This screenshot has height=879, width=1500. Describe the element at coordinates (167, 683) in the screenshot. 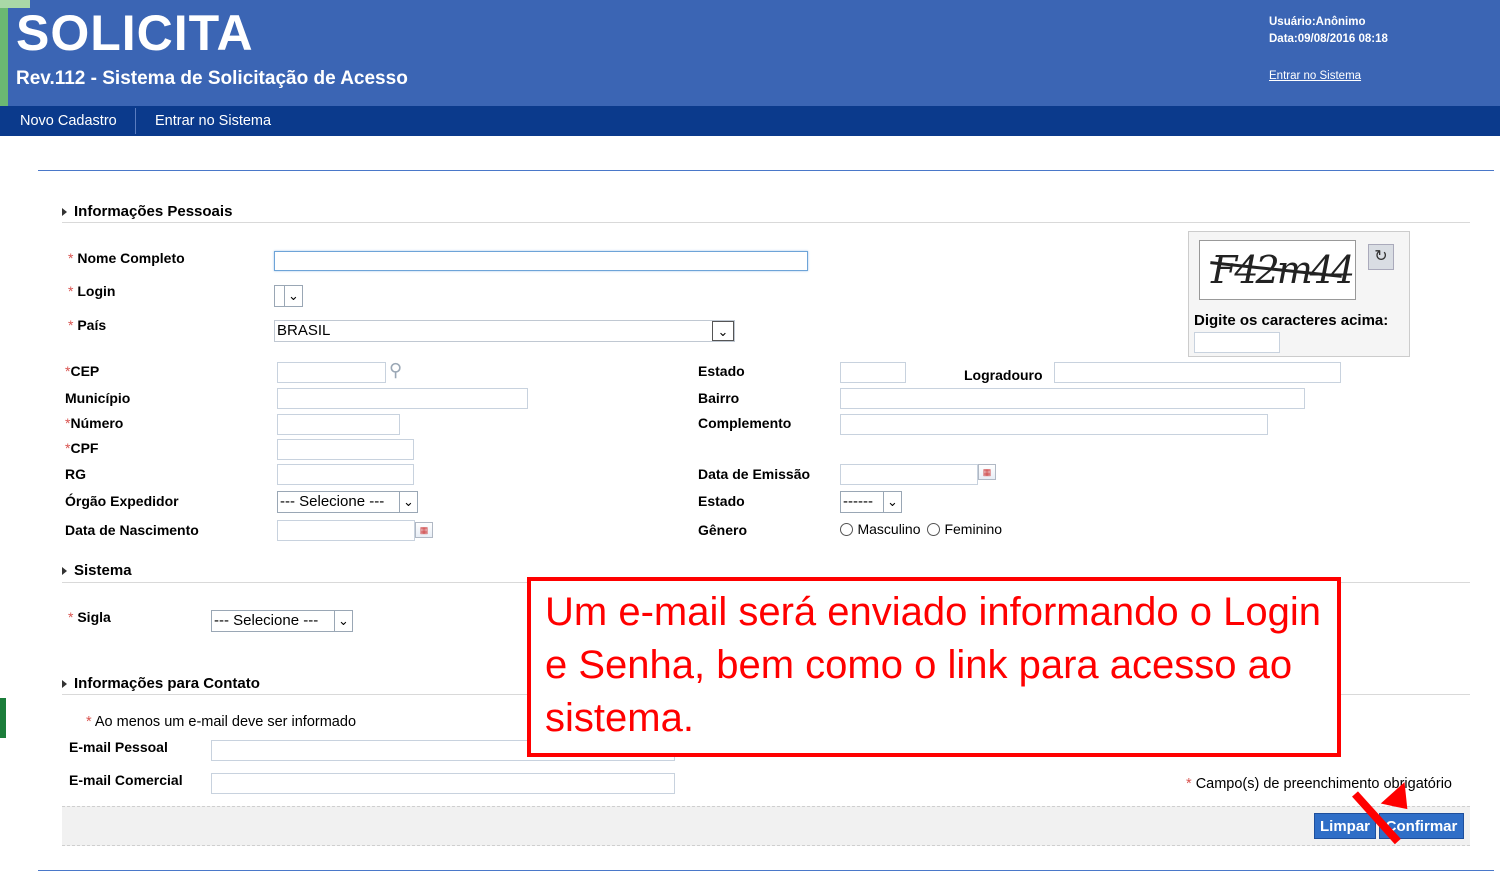

I see `section-contact-label: Informações para Contato` at that location.